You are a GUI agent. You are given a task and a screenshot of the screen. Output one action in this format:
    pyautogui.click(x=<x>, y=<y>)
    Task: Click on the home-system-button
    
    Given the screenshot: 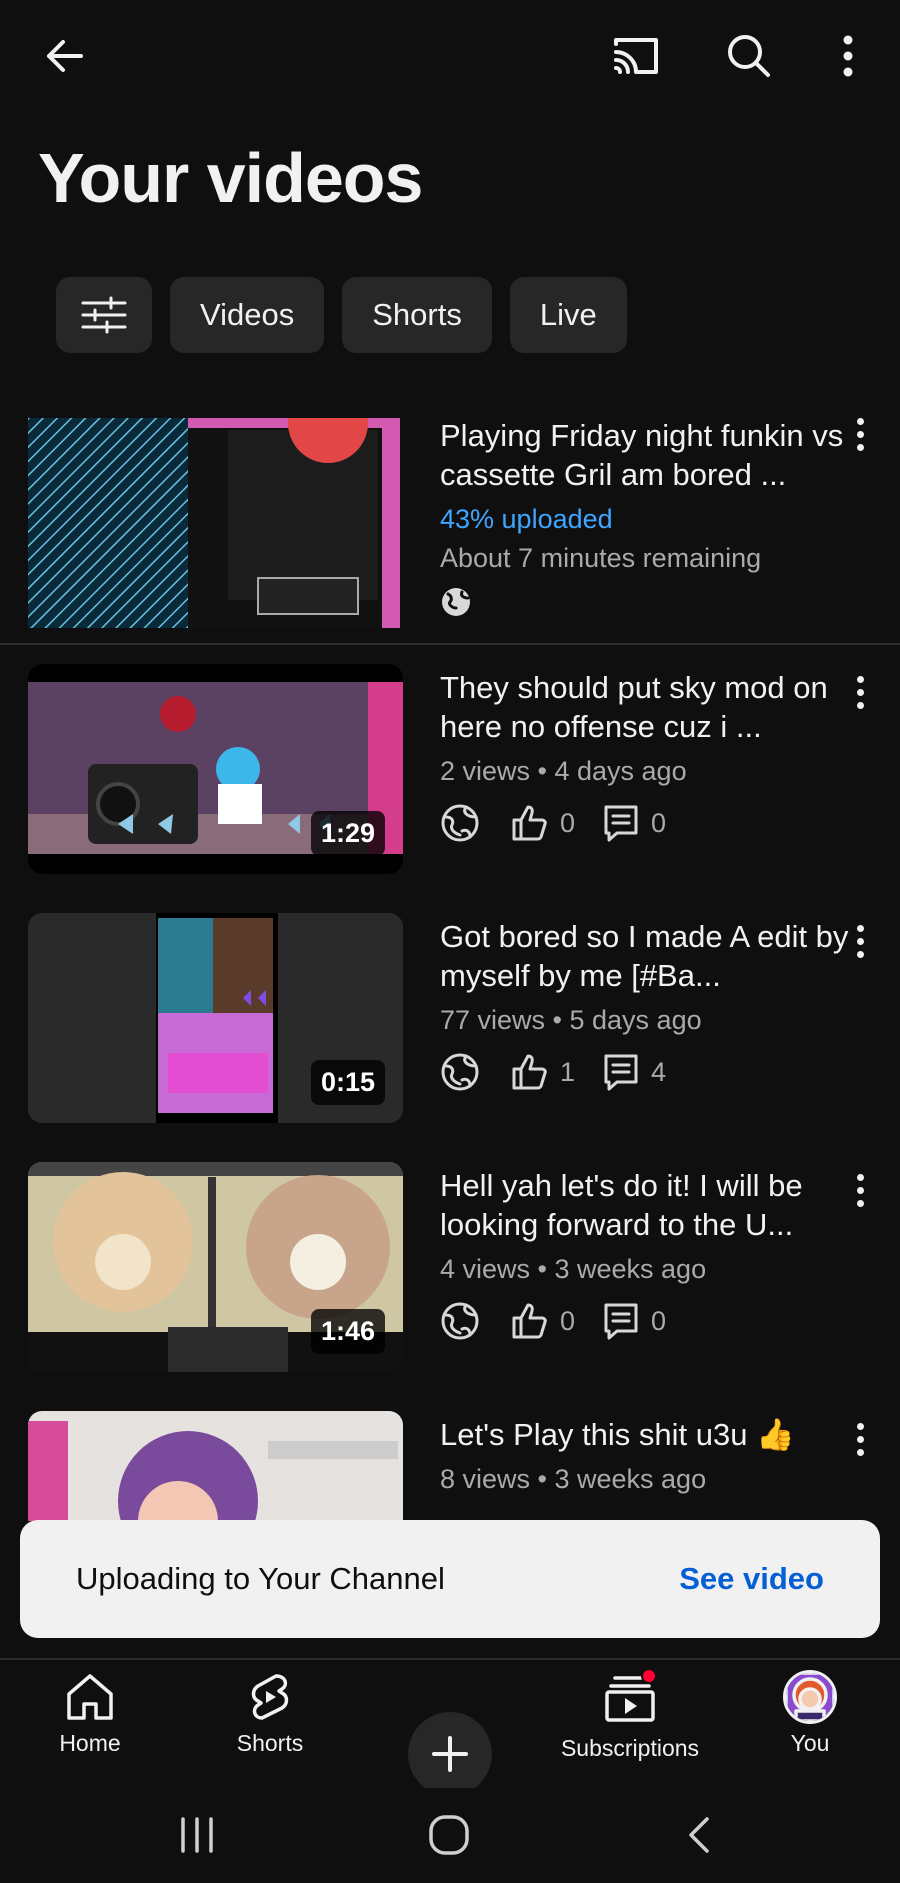 What is the action you would take?
    pyautogui.click(x=449, y=1835)
    